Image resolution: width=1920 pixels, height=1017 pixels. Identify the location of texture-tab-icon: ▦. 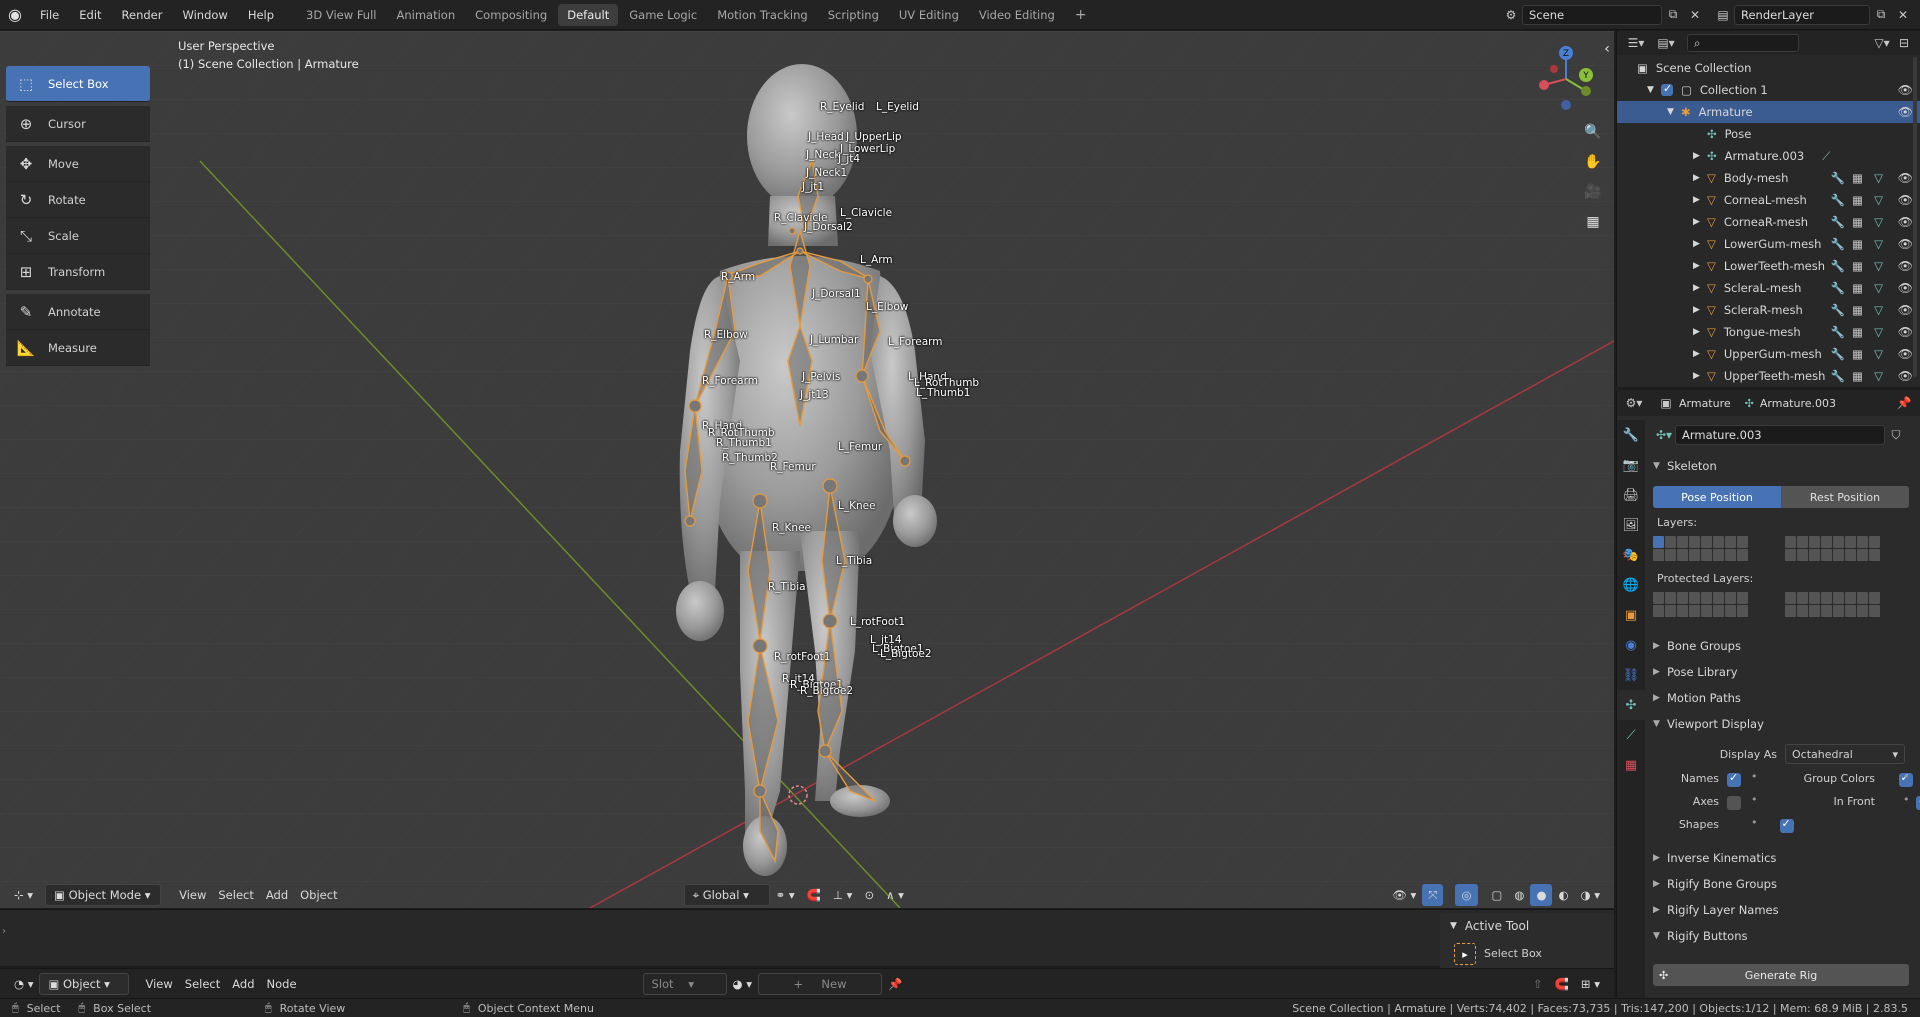
(1631, 765).